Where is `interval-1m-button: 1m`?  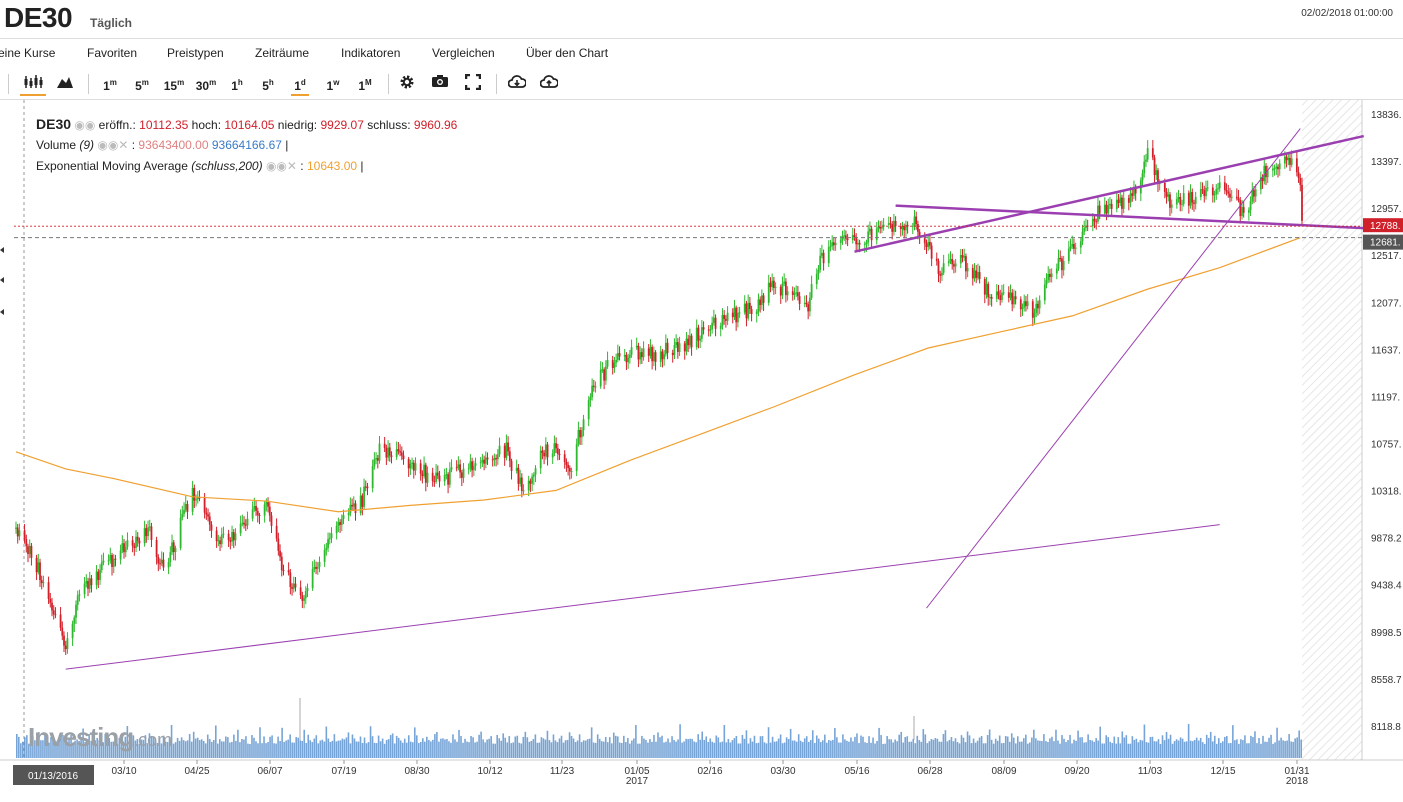
interval-1m-button: 1m is located at coordinates (110, 84).